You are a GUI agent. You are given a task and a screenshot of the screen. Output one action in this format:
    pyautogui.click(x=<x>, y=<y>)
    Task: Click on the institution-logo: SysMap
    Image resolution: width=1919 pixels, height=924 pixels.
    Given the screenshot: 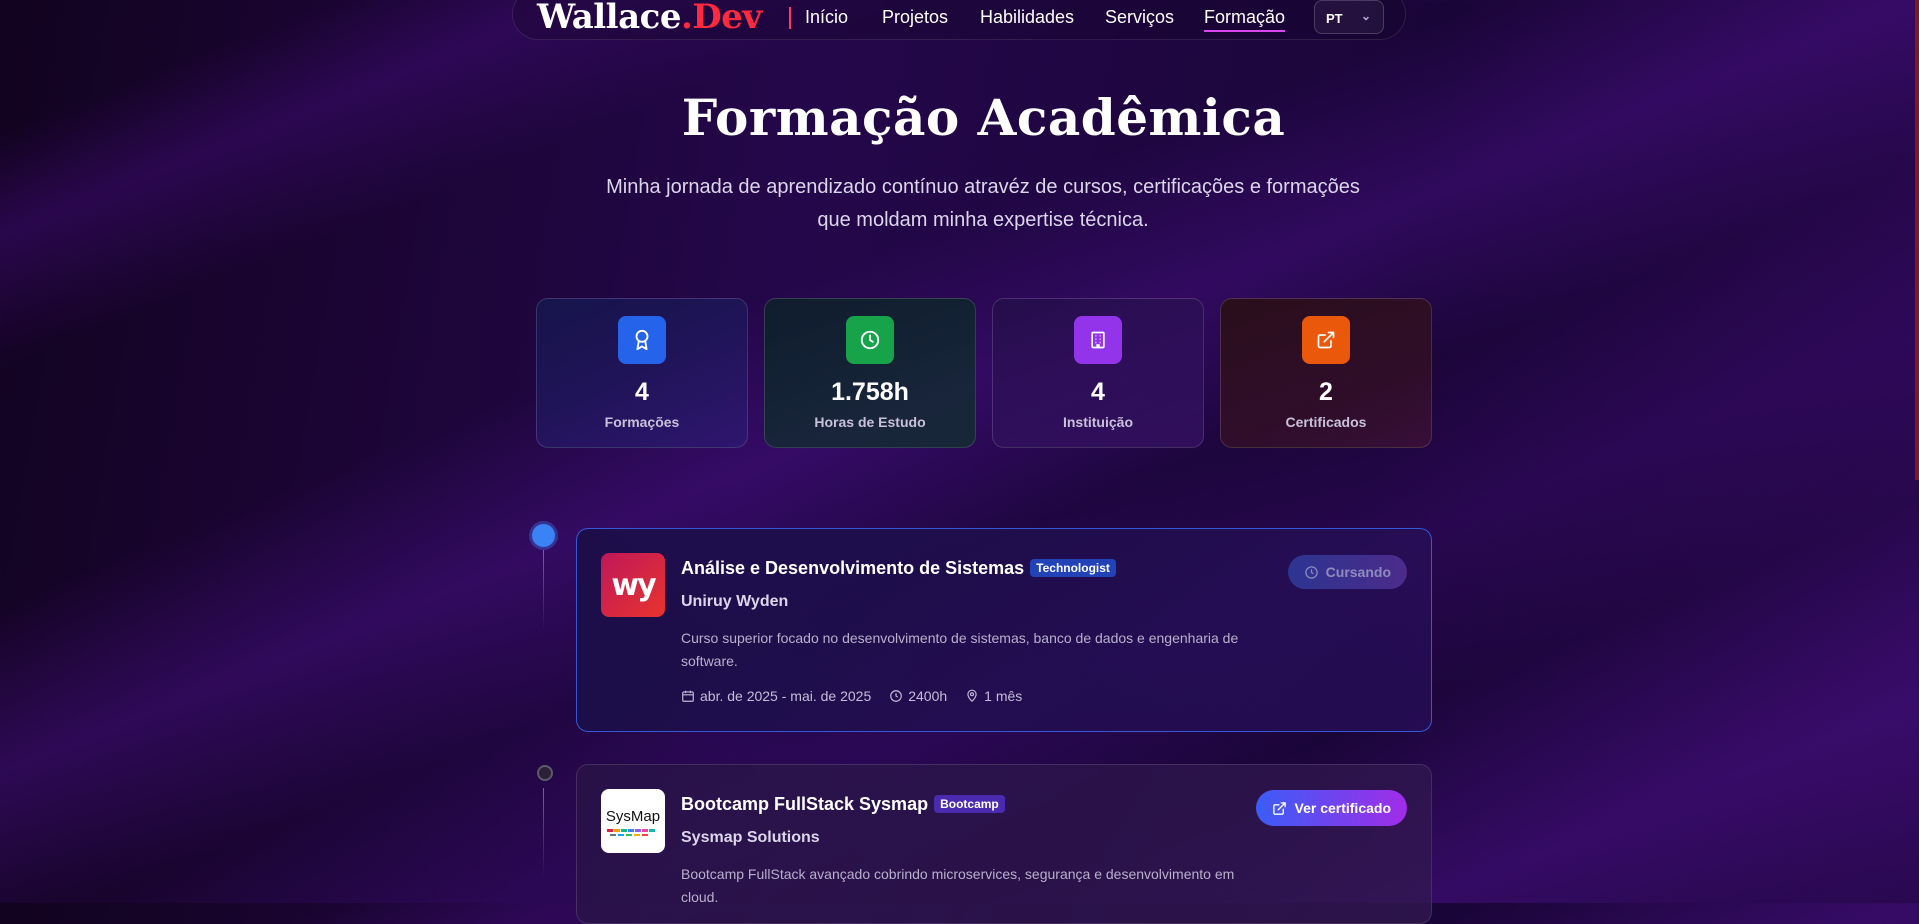 What is the action you would take?
    pyautogui.click(x=633, y=821)
    